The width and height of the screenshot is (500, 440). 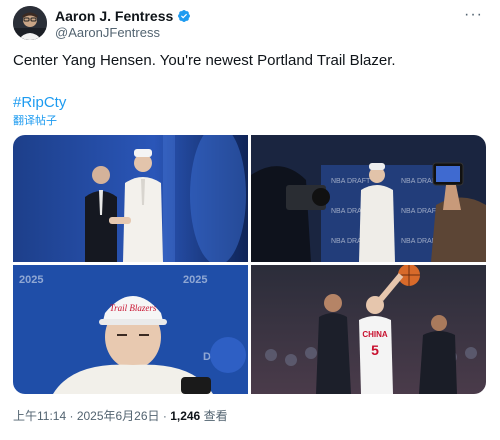 I want to click on photo-game-action: CHINA 5, so click(x=368, y=329).